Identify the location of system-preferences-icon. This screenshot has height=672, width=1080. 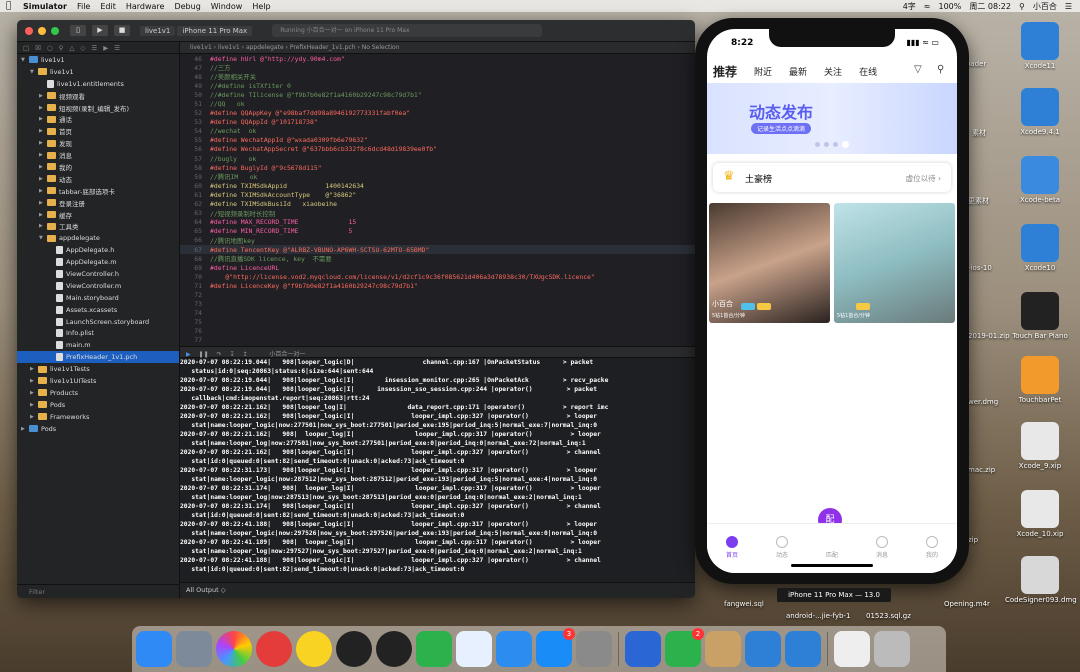
(594, 649).